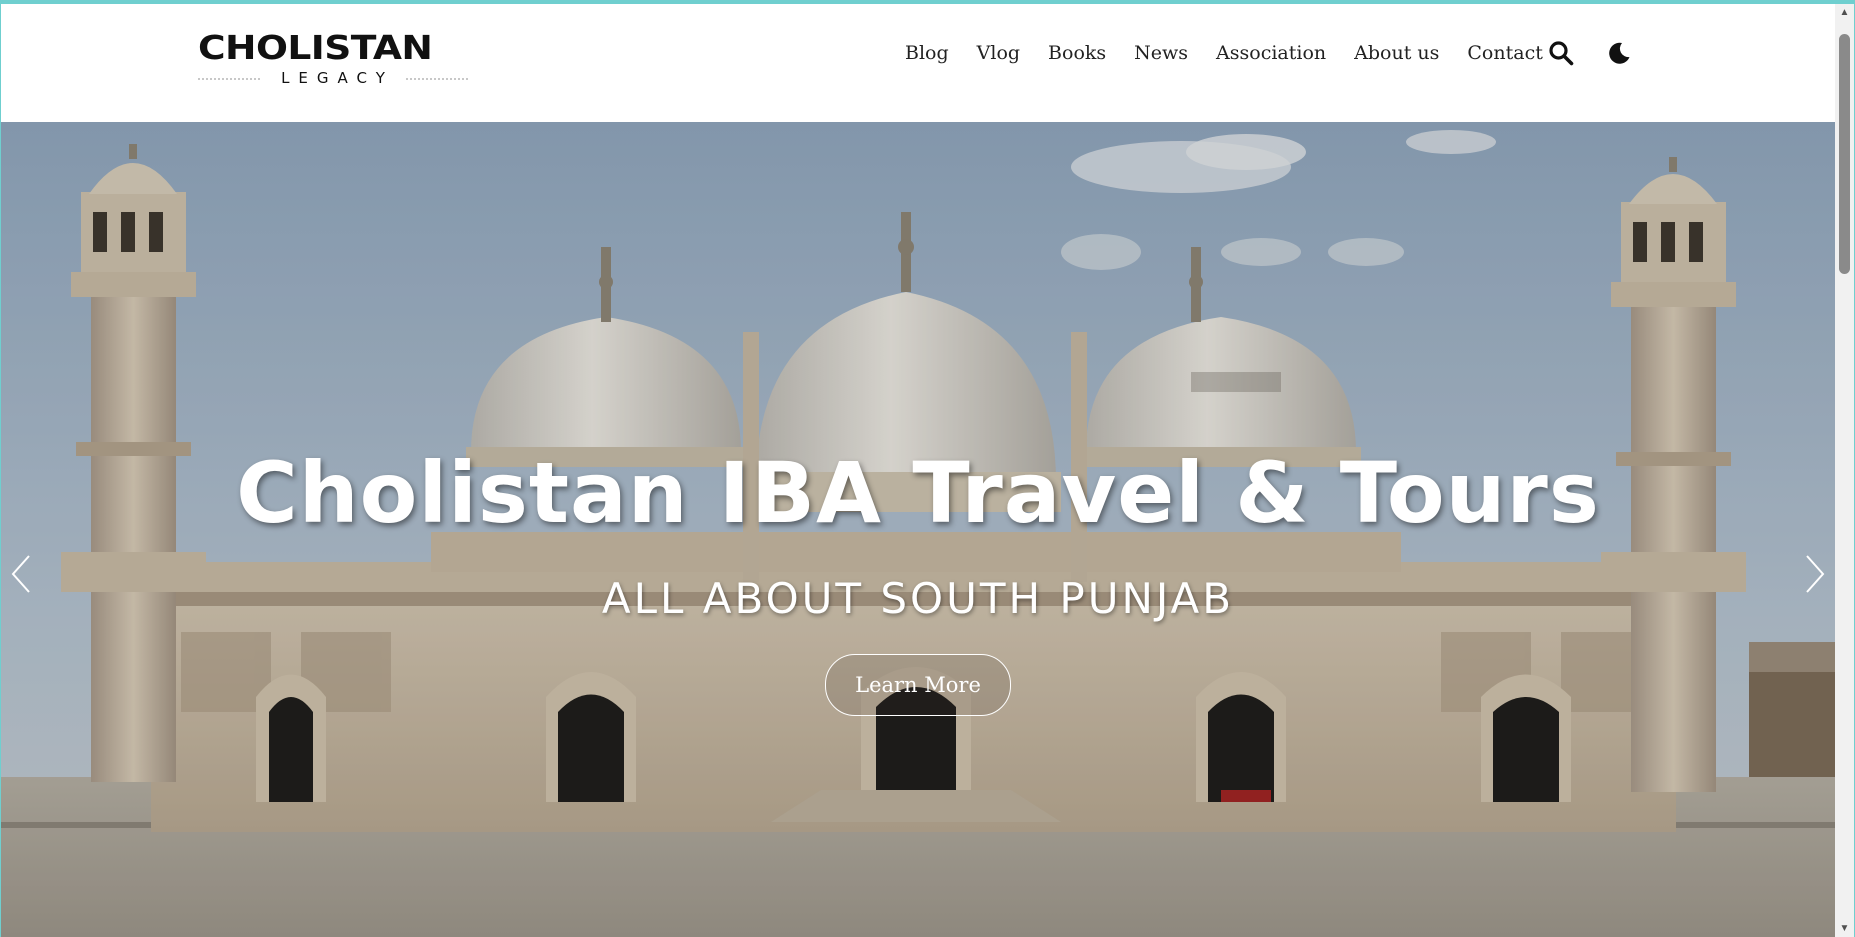 Image resolution: width=1855 pixels, height=937 pixels. What do you see at coordinates (437, 79) in the screenshot?
I see `logo-dots-right` at bounding box center [437, 79].